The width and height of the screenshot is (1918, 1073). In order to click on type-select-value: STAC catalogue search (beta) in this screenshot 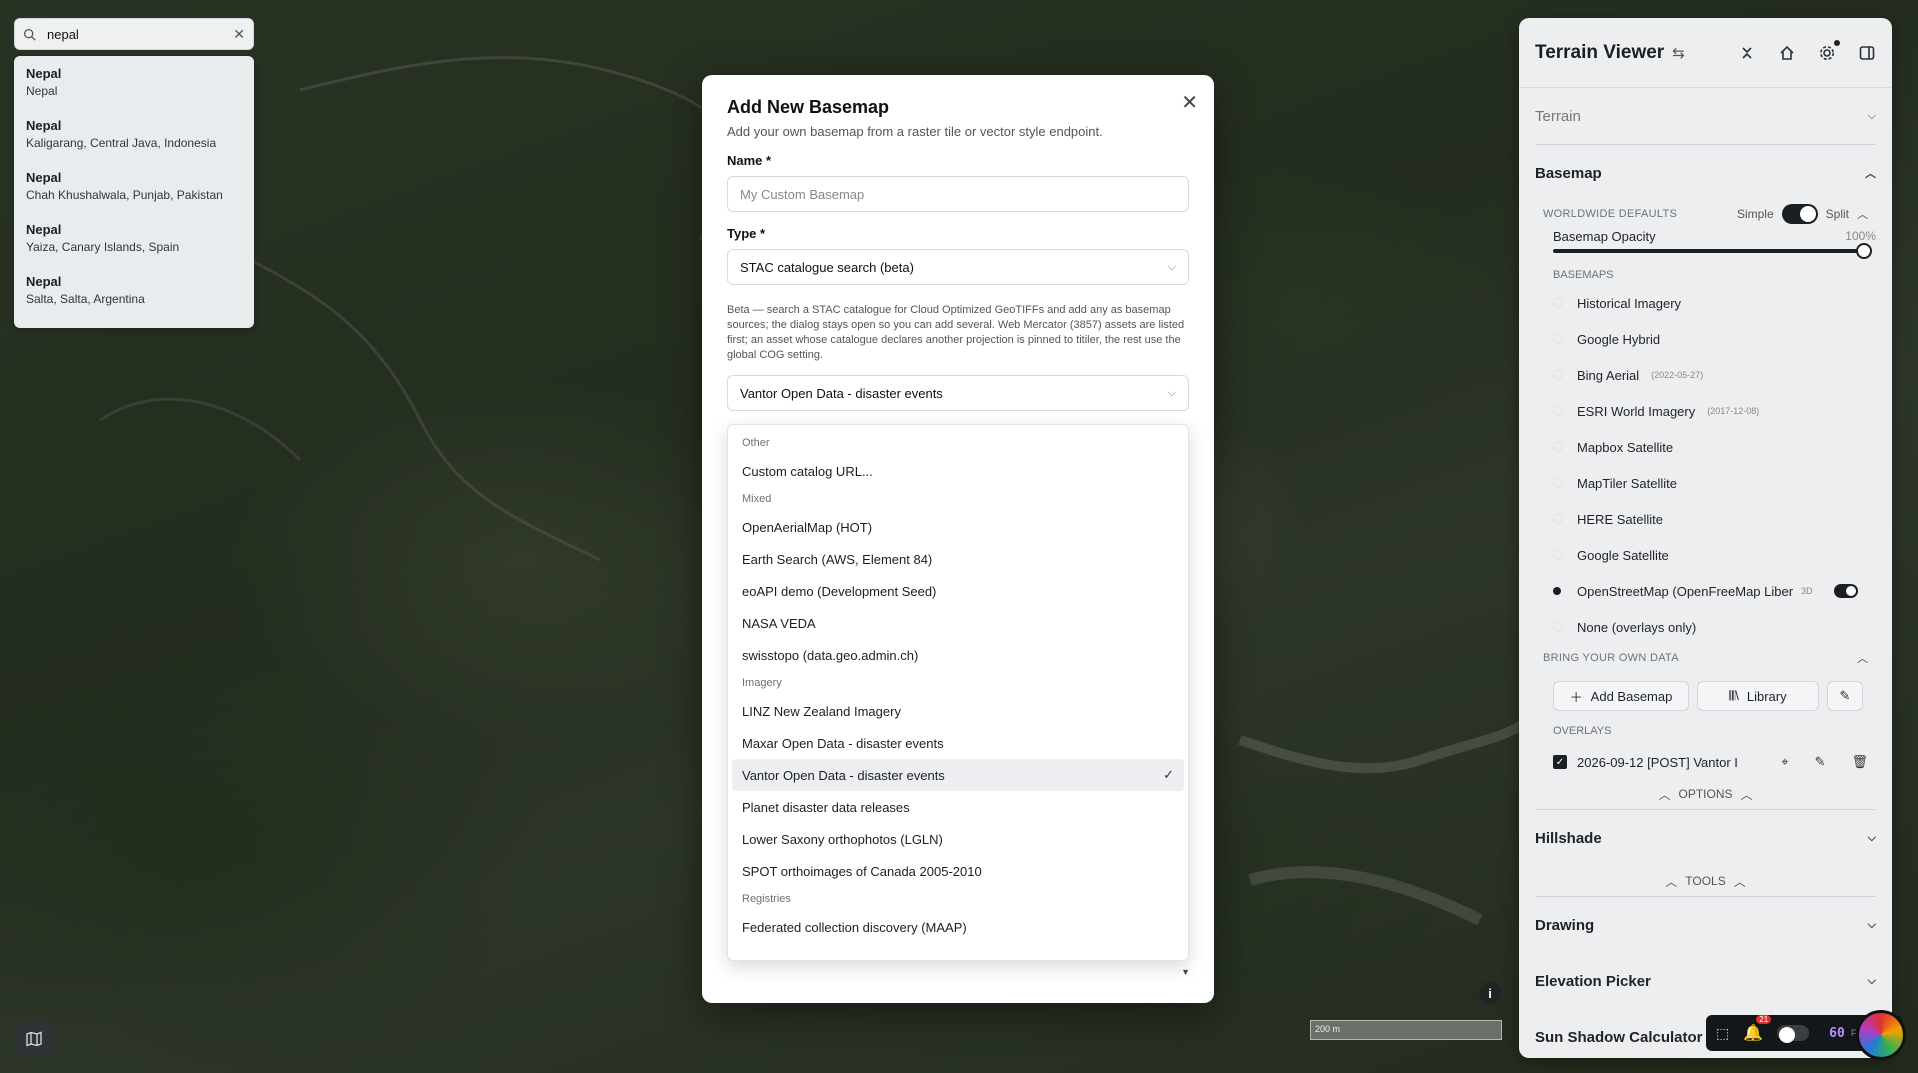, I will do `click(827, 267)`.